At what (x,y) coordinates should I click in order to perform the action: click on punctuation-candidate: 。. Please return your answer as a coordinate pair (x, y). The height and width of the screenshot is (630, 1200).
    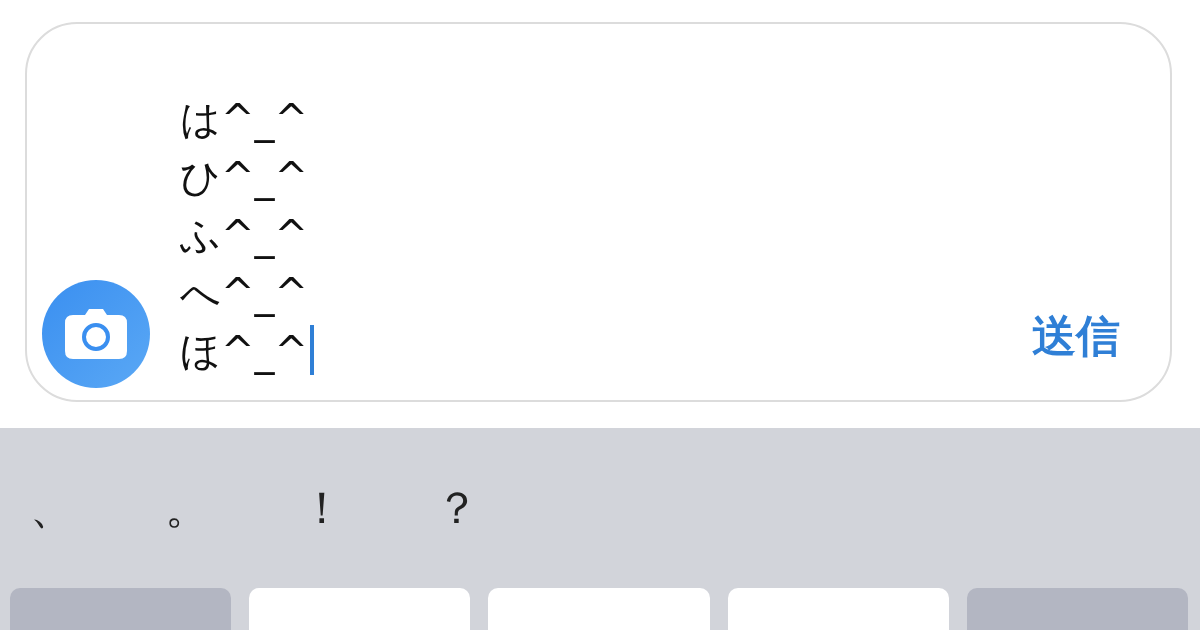
    Looking at the image, I should click on (232, 508).